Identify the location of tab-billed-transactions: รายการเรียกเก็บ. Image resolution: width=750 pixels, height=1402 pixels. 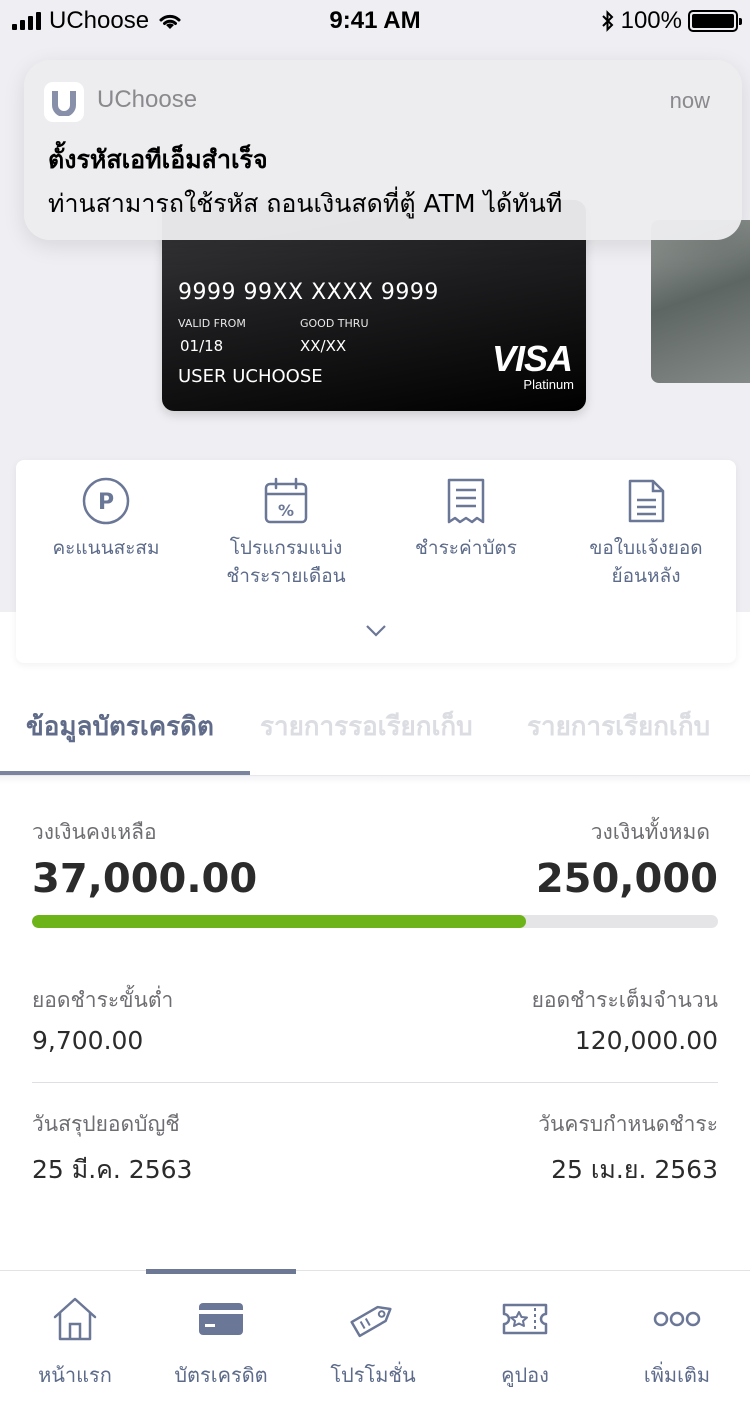
(618, 726).